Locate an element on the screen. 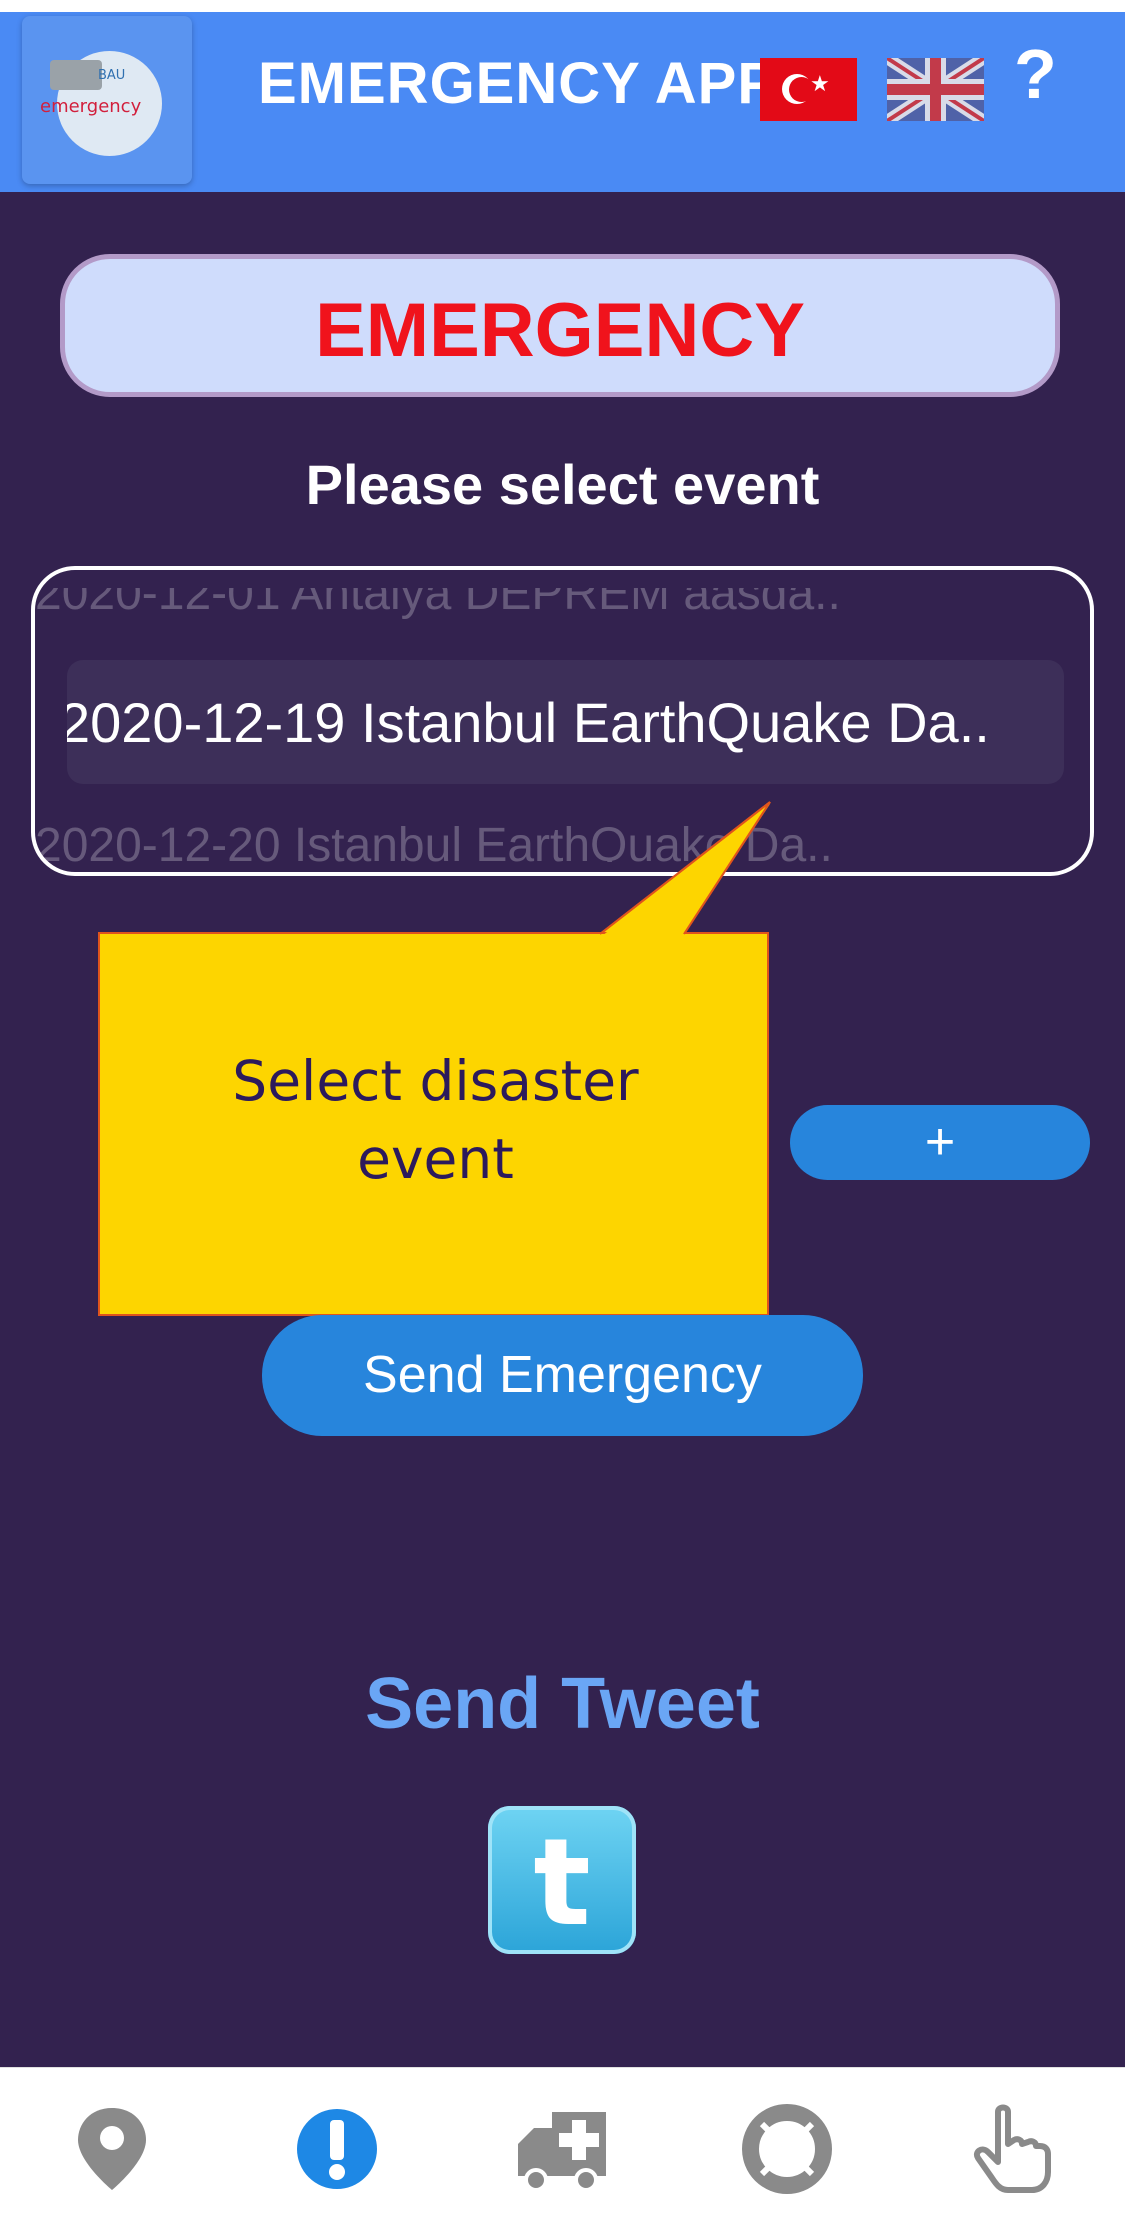 Image resolution: width=1125 pixels, height=2218 pixels. twitter-icon: t is located at coordinates (562, 1880).